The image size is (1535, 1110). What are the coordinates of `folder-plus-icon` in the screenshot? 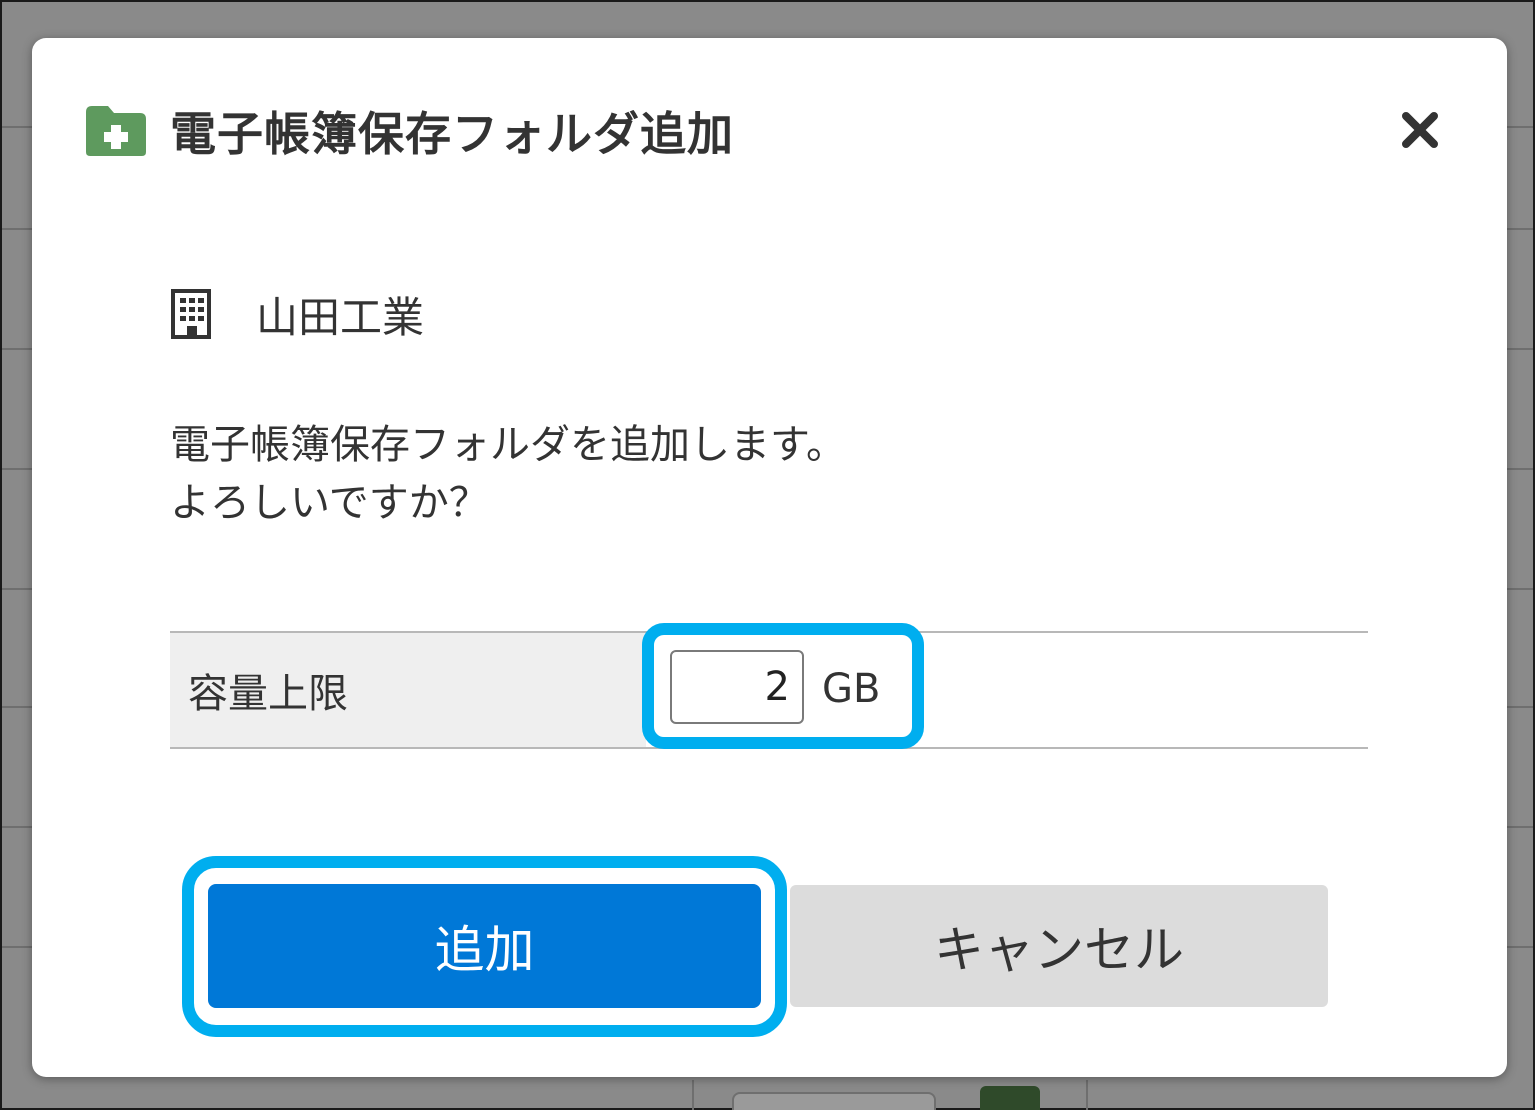 It's located at (116, 131).